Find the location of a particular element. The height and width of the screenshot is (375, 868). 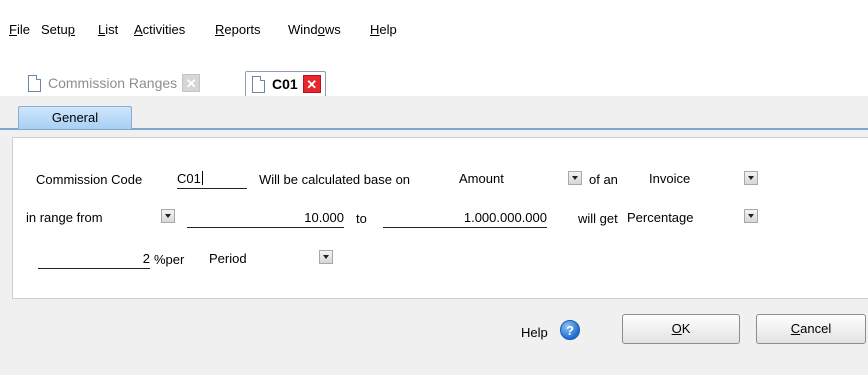

commission-code-label: Commission Code is located at coordinates (89, 179).